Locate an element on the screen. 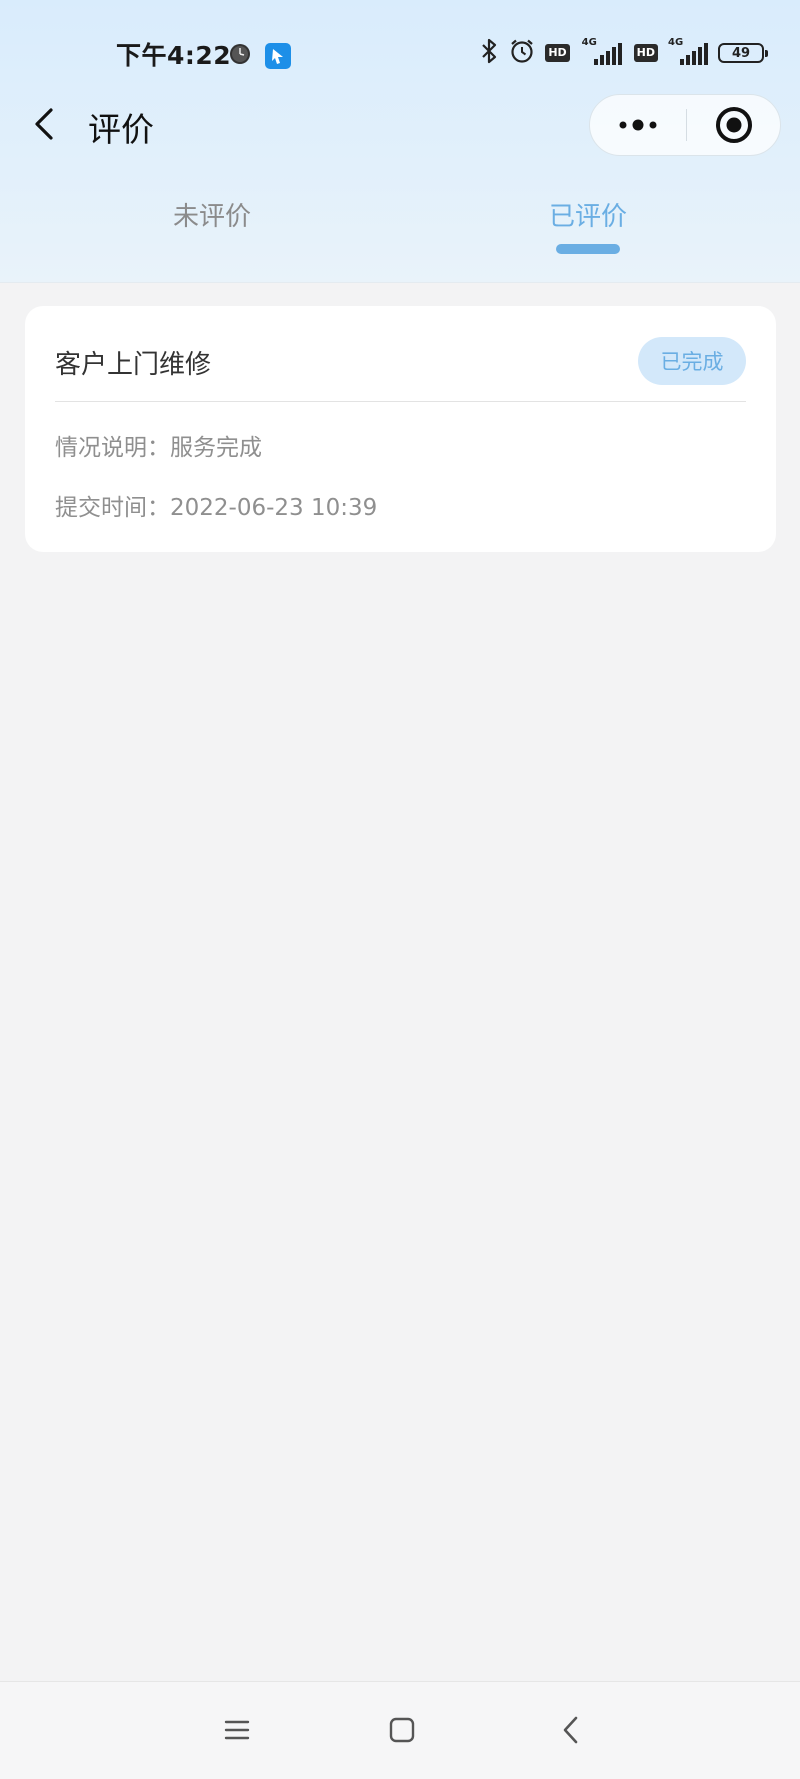  record-title: 客户上门维修 is located at coordinates (133, 365).